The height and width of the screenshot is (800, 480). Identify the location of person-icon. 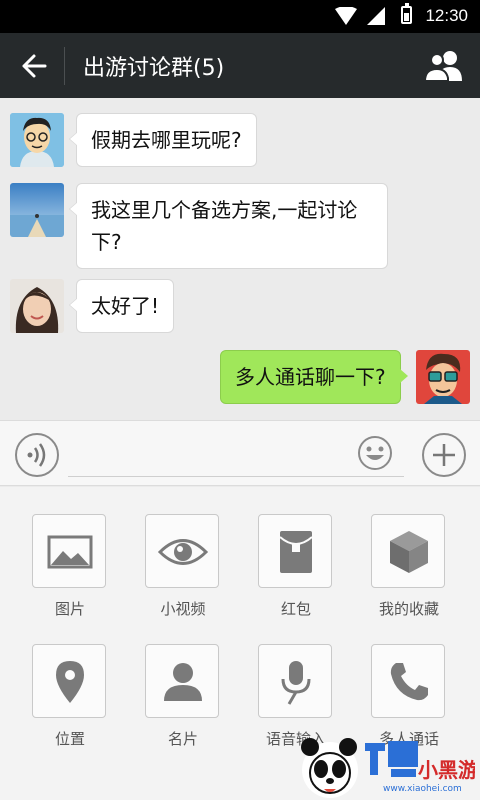
(183, 682).